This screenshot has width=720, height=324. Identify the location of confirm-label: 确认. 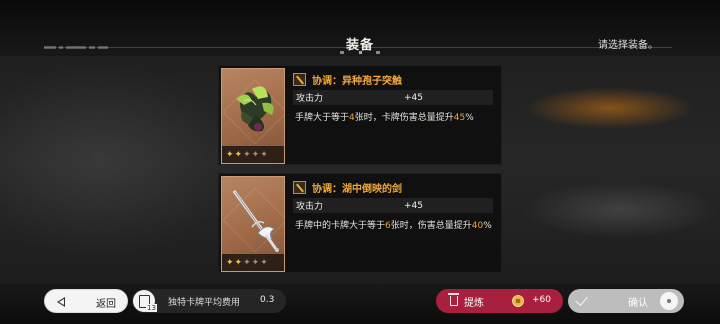
(638, 303).